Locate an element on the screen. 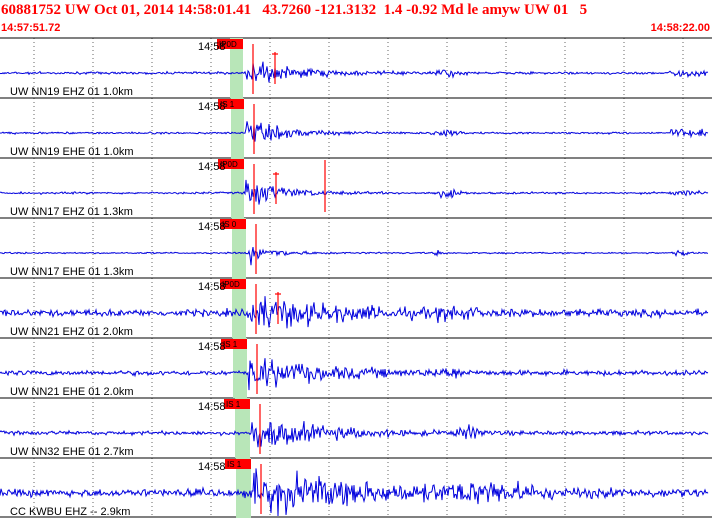 The image size is (712, 518). channel-label: CC KWBU EHZ -- 2.9km is located at coordinates (70, 512).